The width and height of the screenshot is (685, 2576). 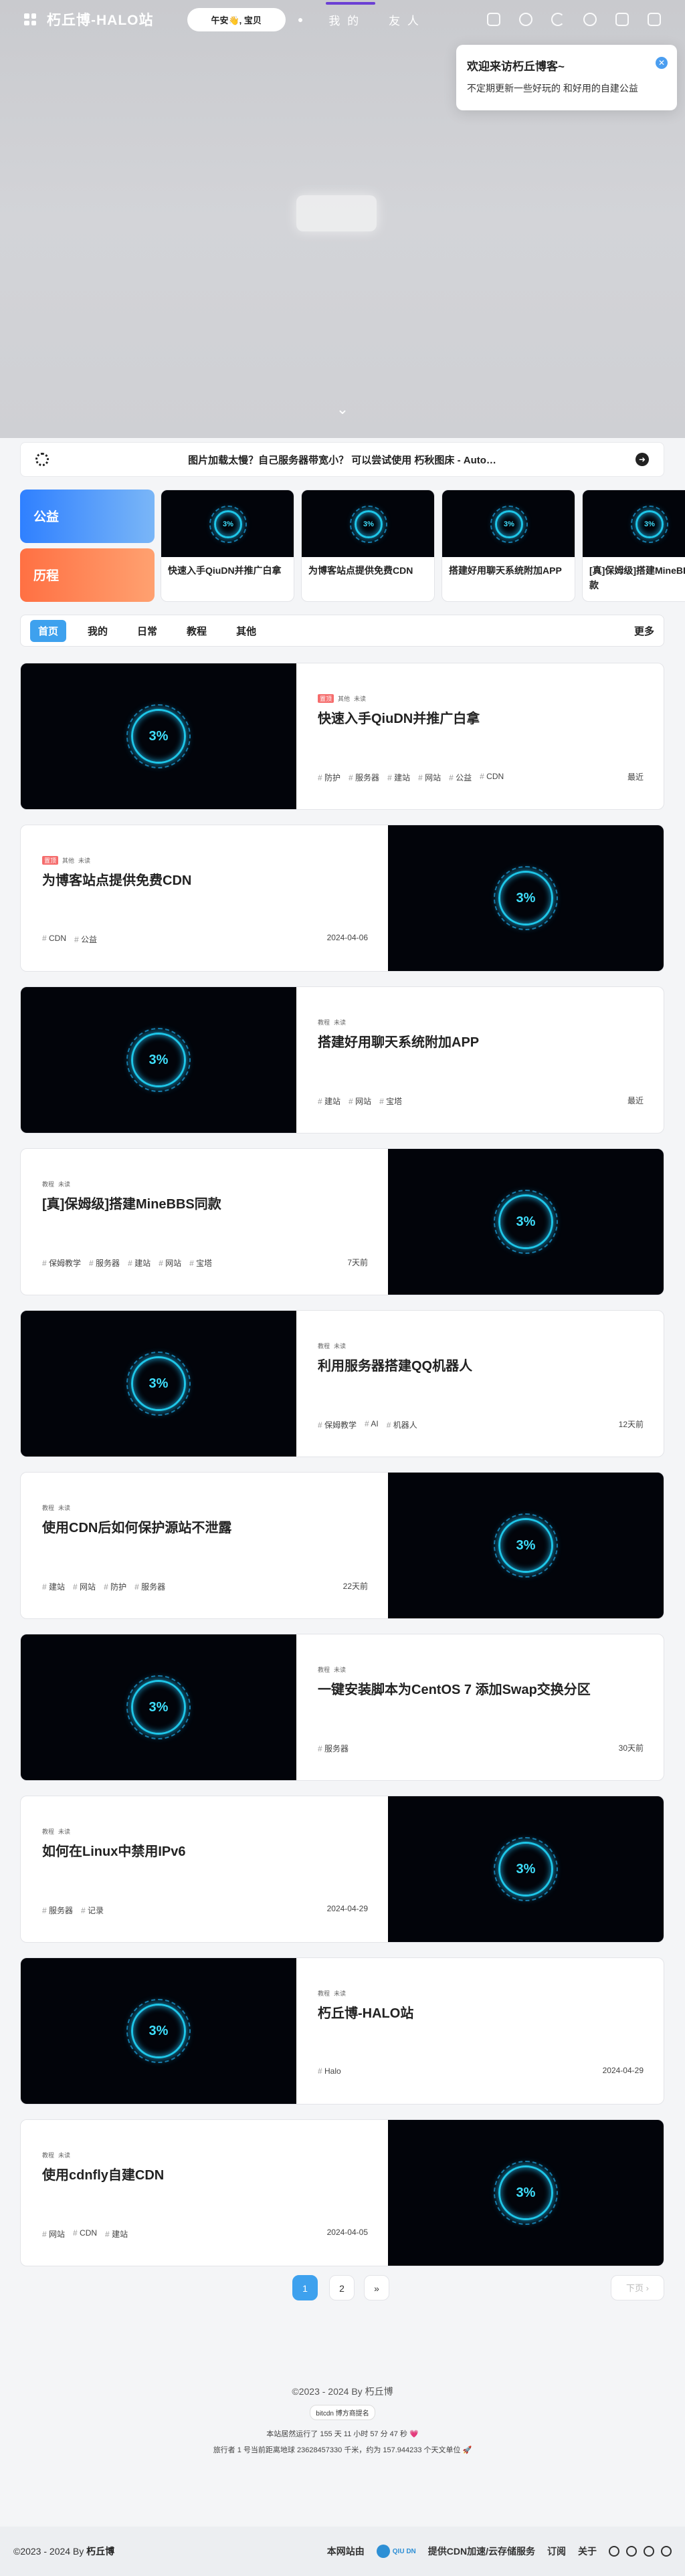 What do you see at coordinates (342, 2287) in the screenshot?
I see `page-2-button: 2` at bounding box center [342, 2287].